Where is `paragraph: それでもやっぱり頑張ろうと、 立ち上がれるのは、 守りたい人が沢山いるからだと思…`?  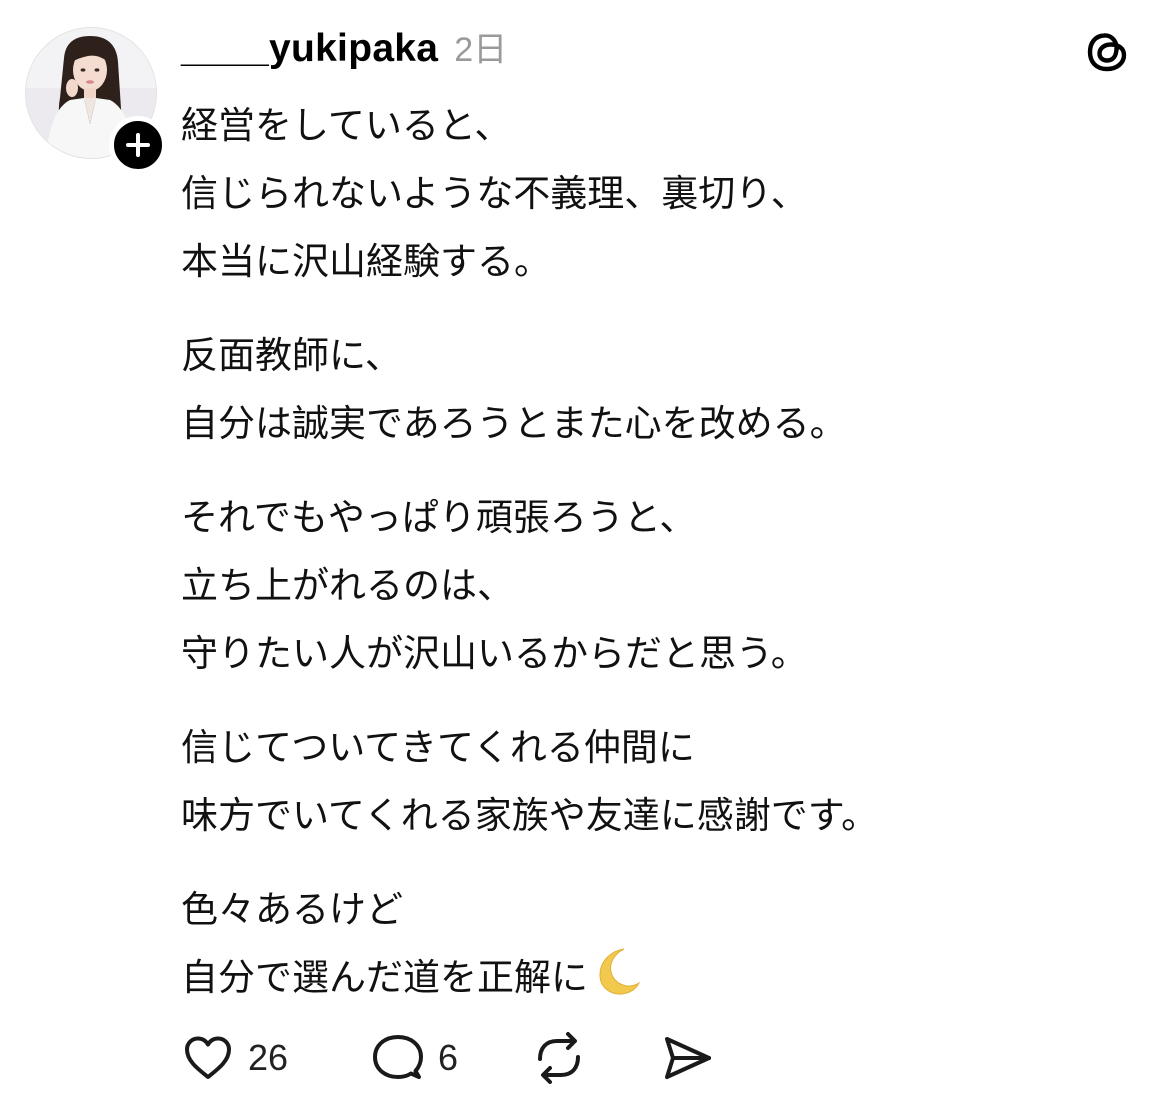 paragraph: それでもやっぱり頑張ろうと、 立ち上がれるのは、 守りたい人が沢山いるからだと思… is located at coordinates (661, 586).